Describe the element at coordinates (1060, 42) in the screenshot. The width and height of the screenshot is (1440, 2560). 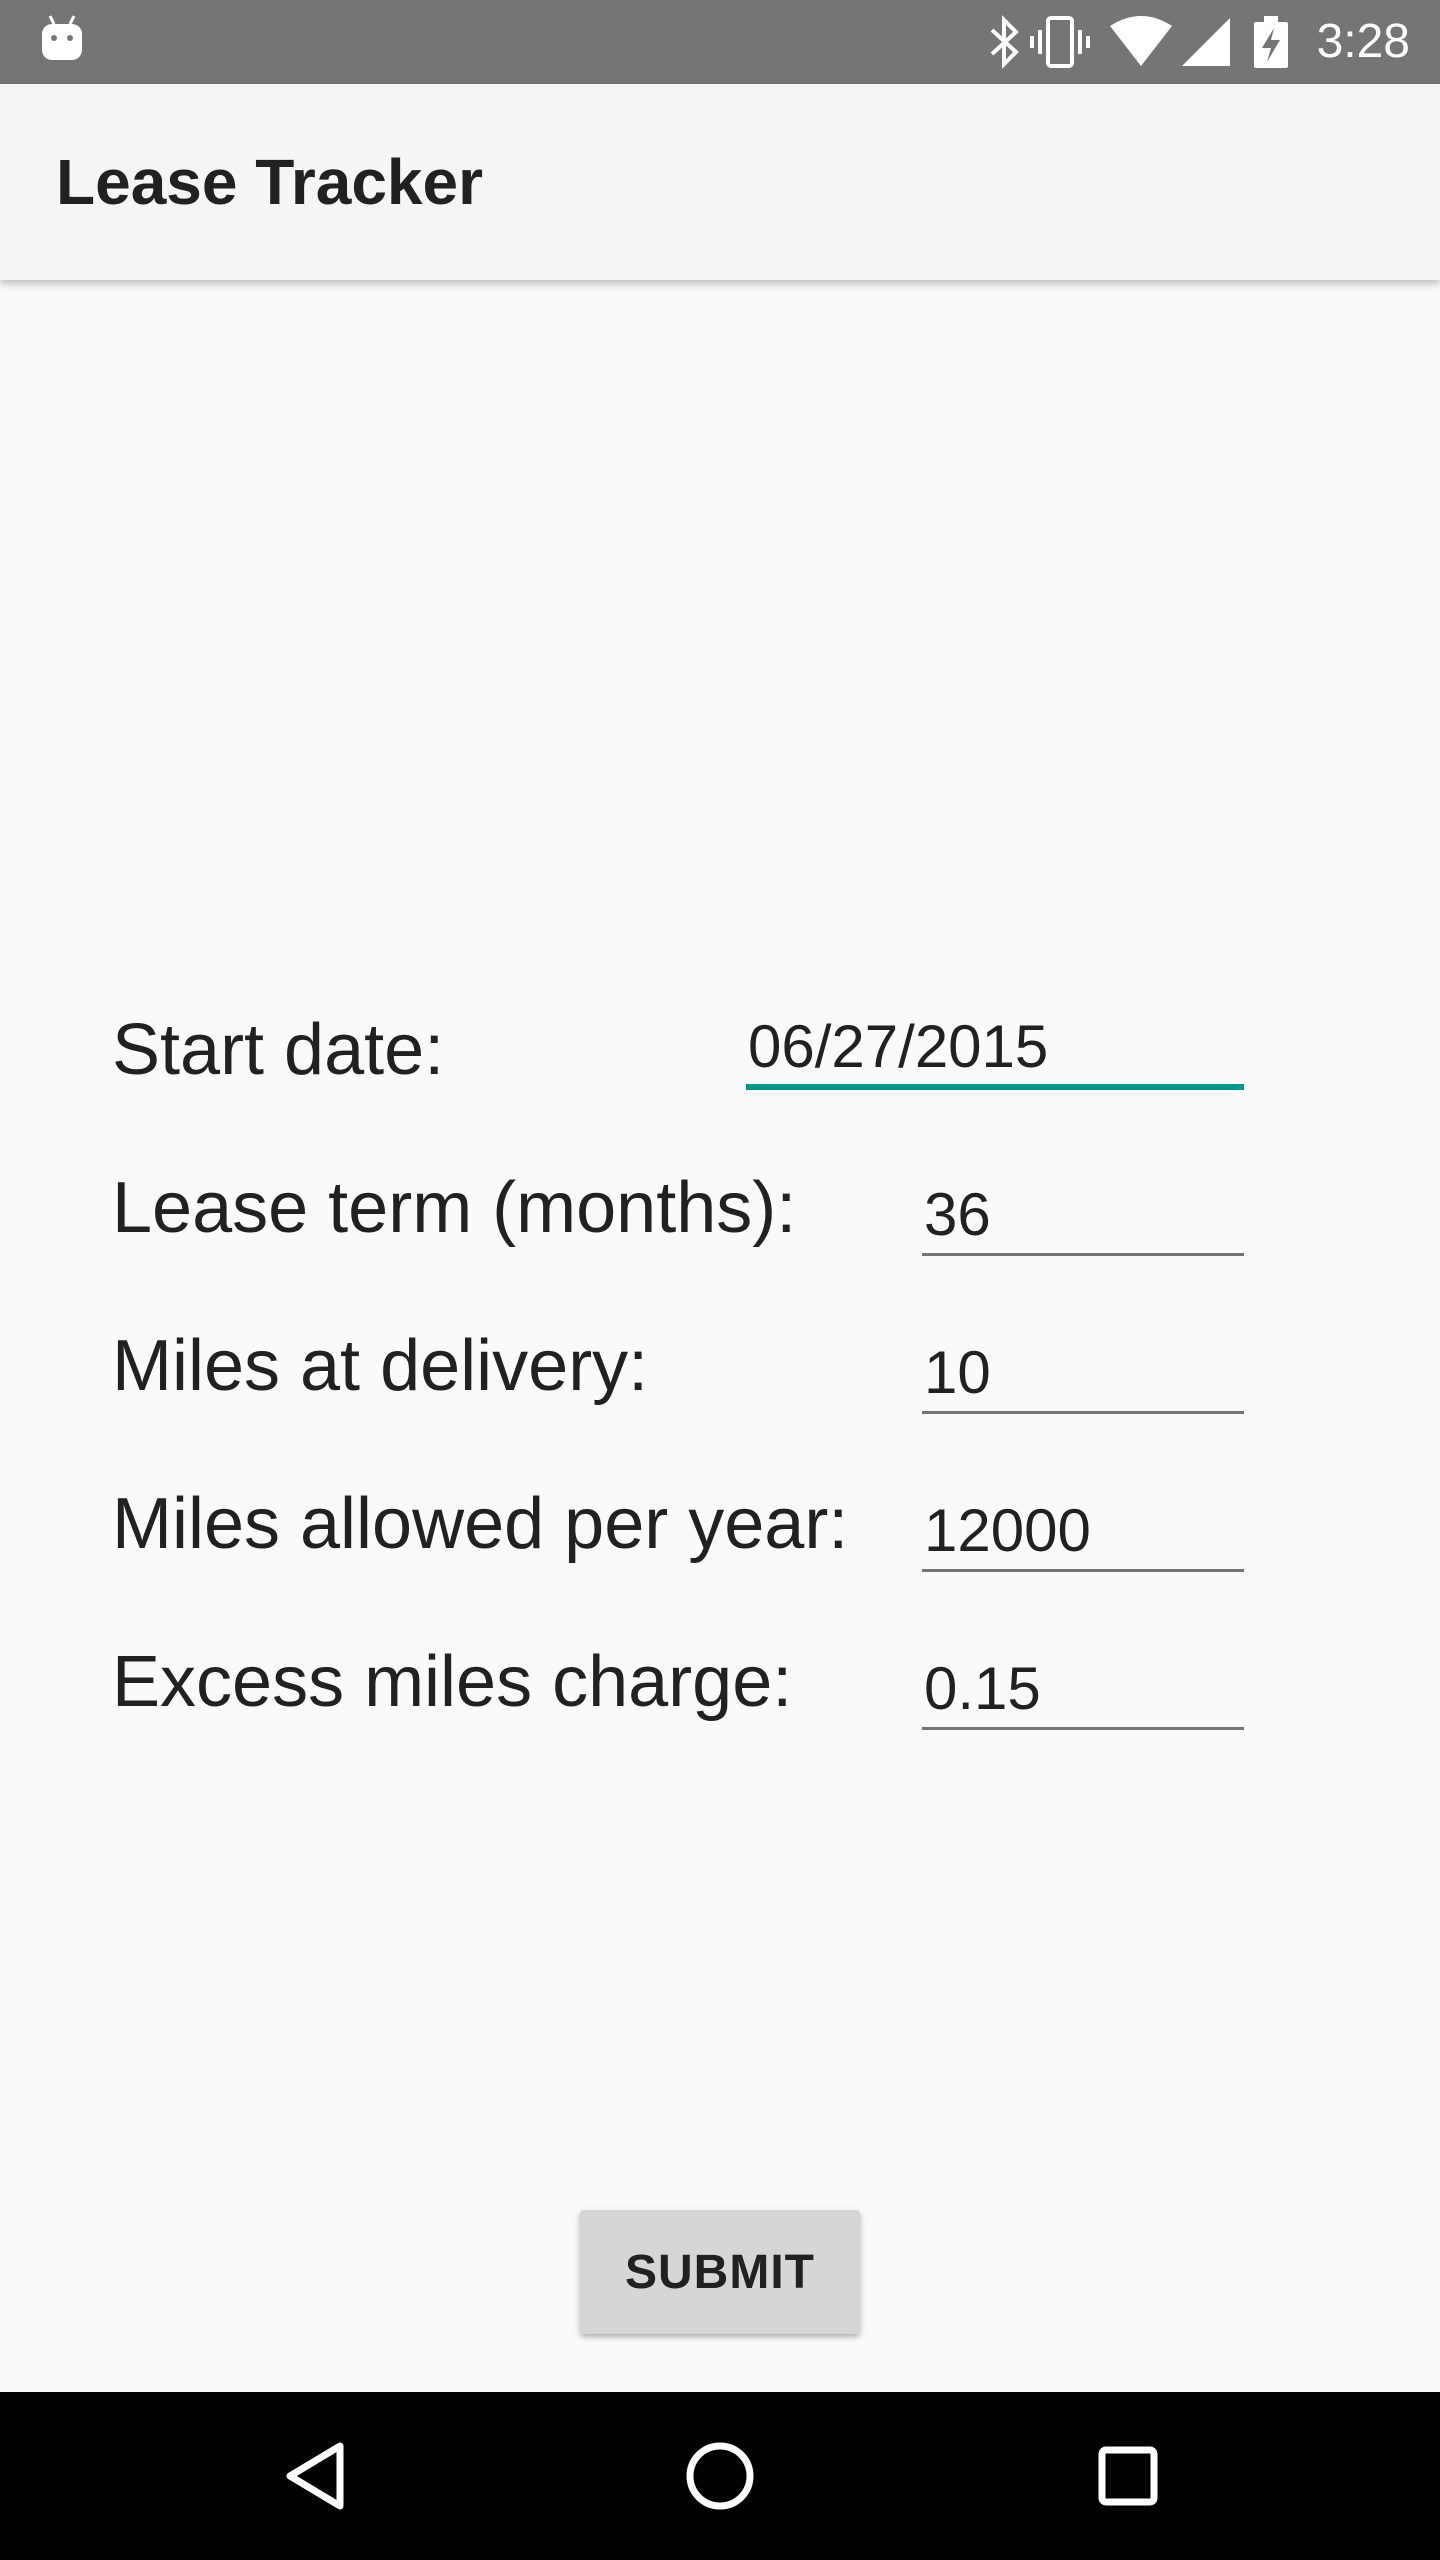
I see `vibrate-icon` at that location.